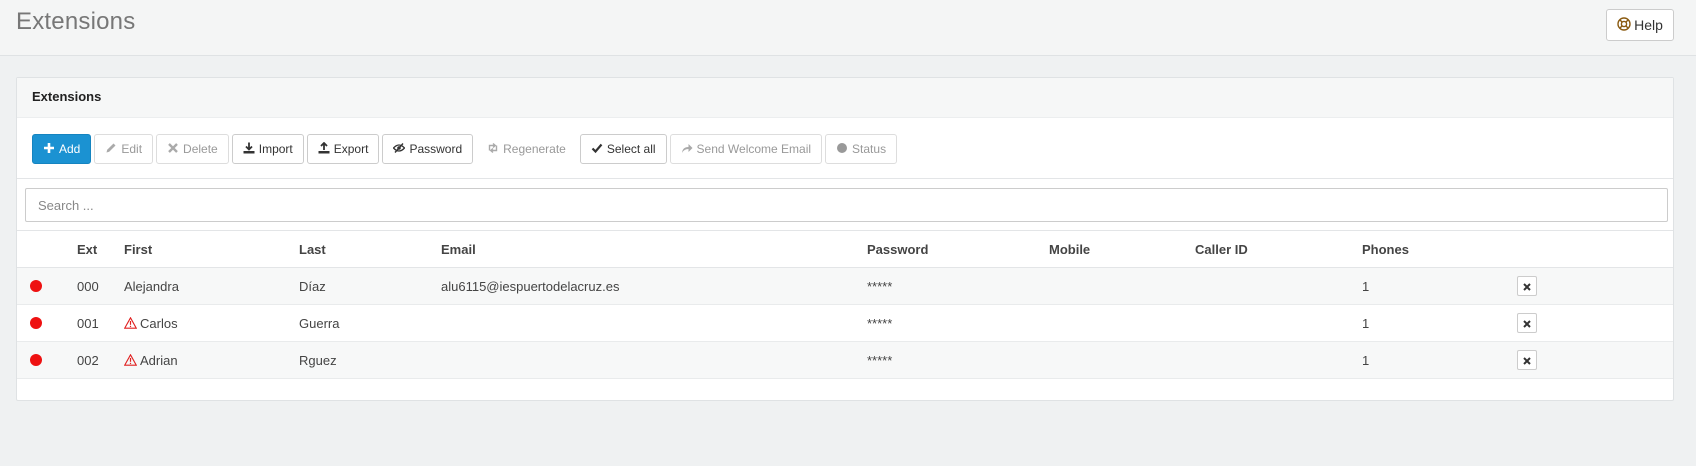 This screenshot has width=1696, height=466. I want to click on eye-slash-icon, so click(399, 149).